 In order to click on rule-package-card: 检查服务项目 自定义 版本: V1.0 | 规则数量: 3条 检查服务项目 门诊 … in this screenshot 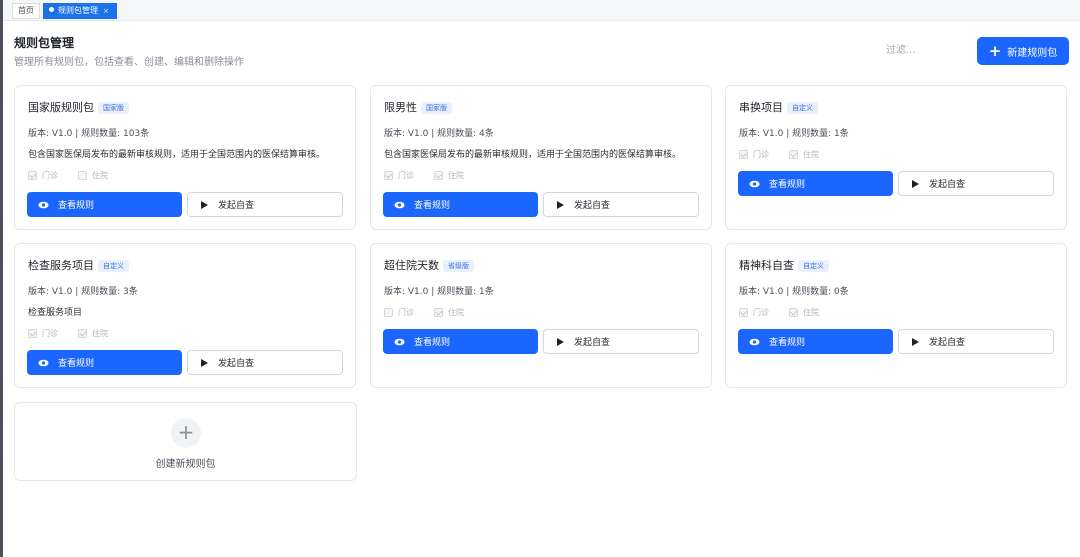, I will do `click(185, 315)`.